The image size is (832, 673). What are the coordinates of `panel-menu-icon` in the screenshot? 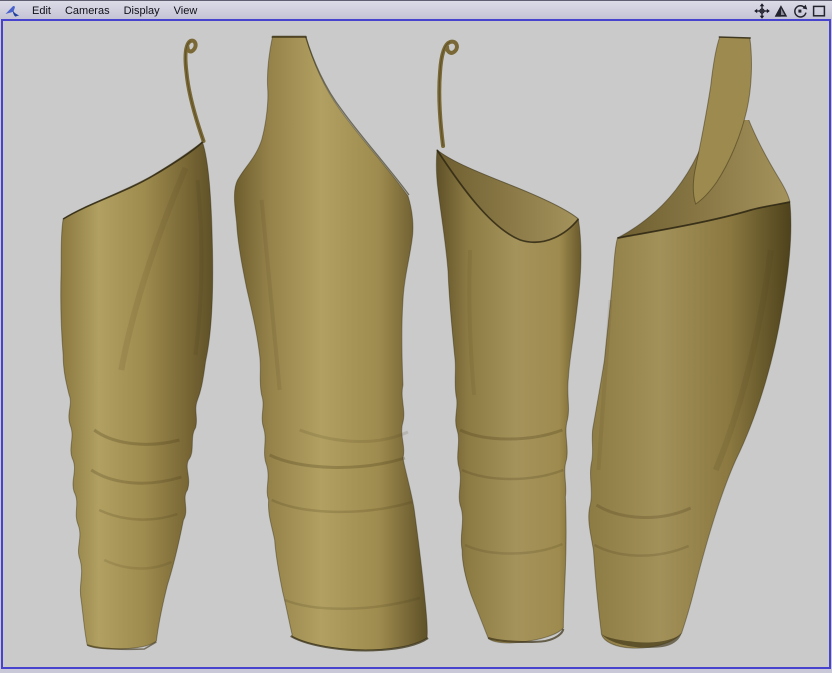 It's located at (12, 10).